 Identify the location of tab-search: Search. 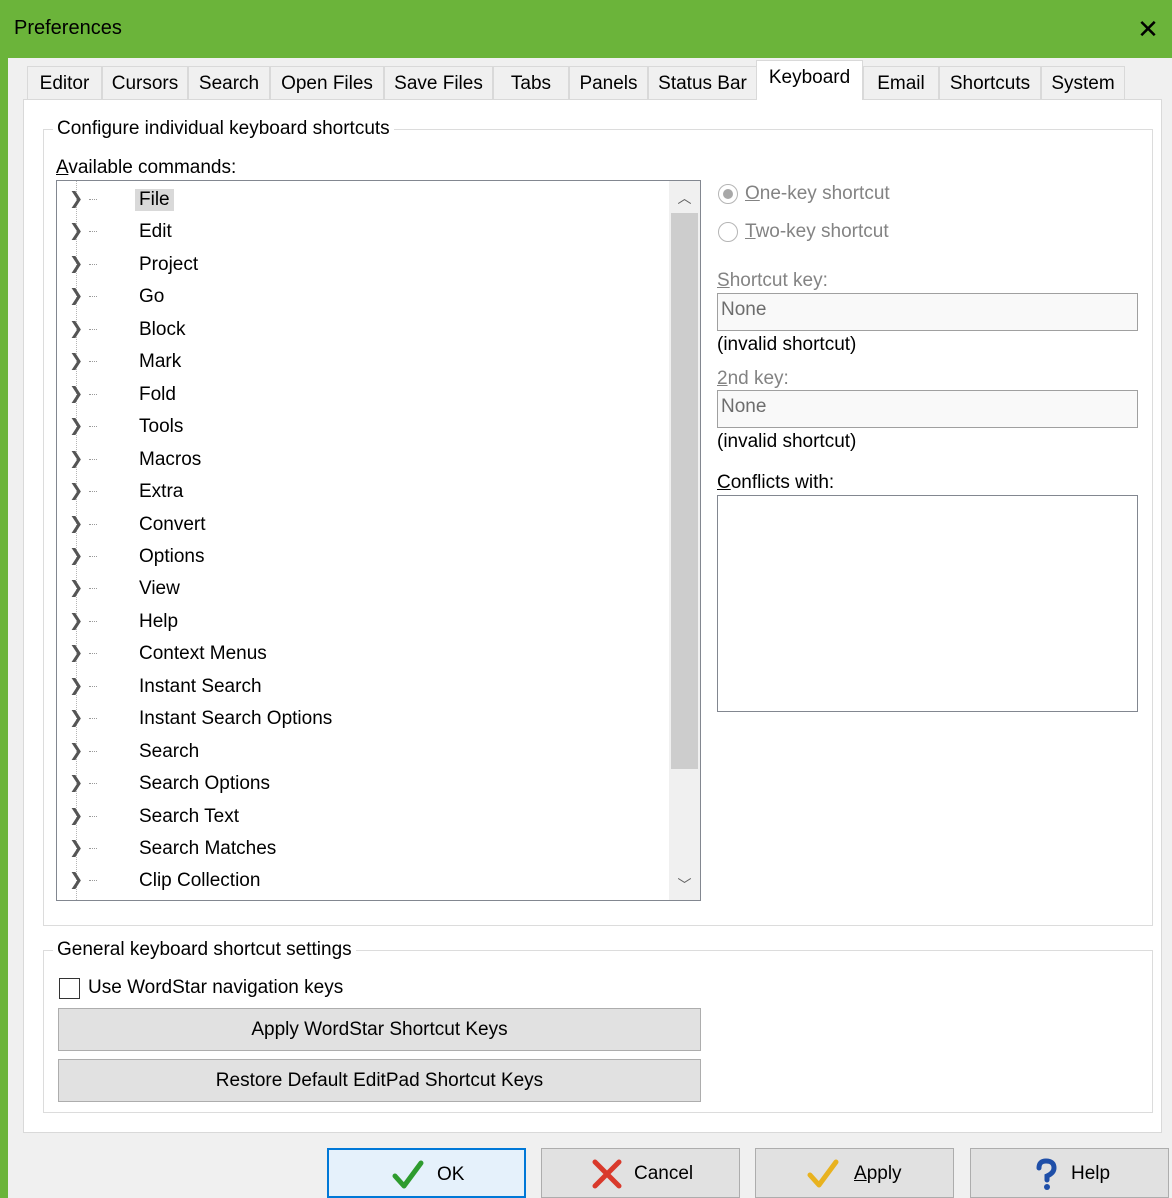
(229, 82).